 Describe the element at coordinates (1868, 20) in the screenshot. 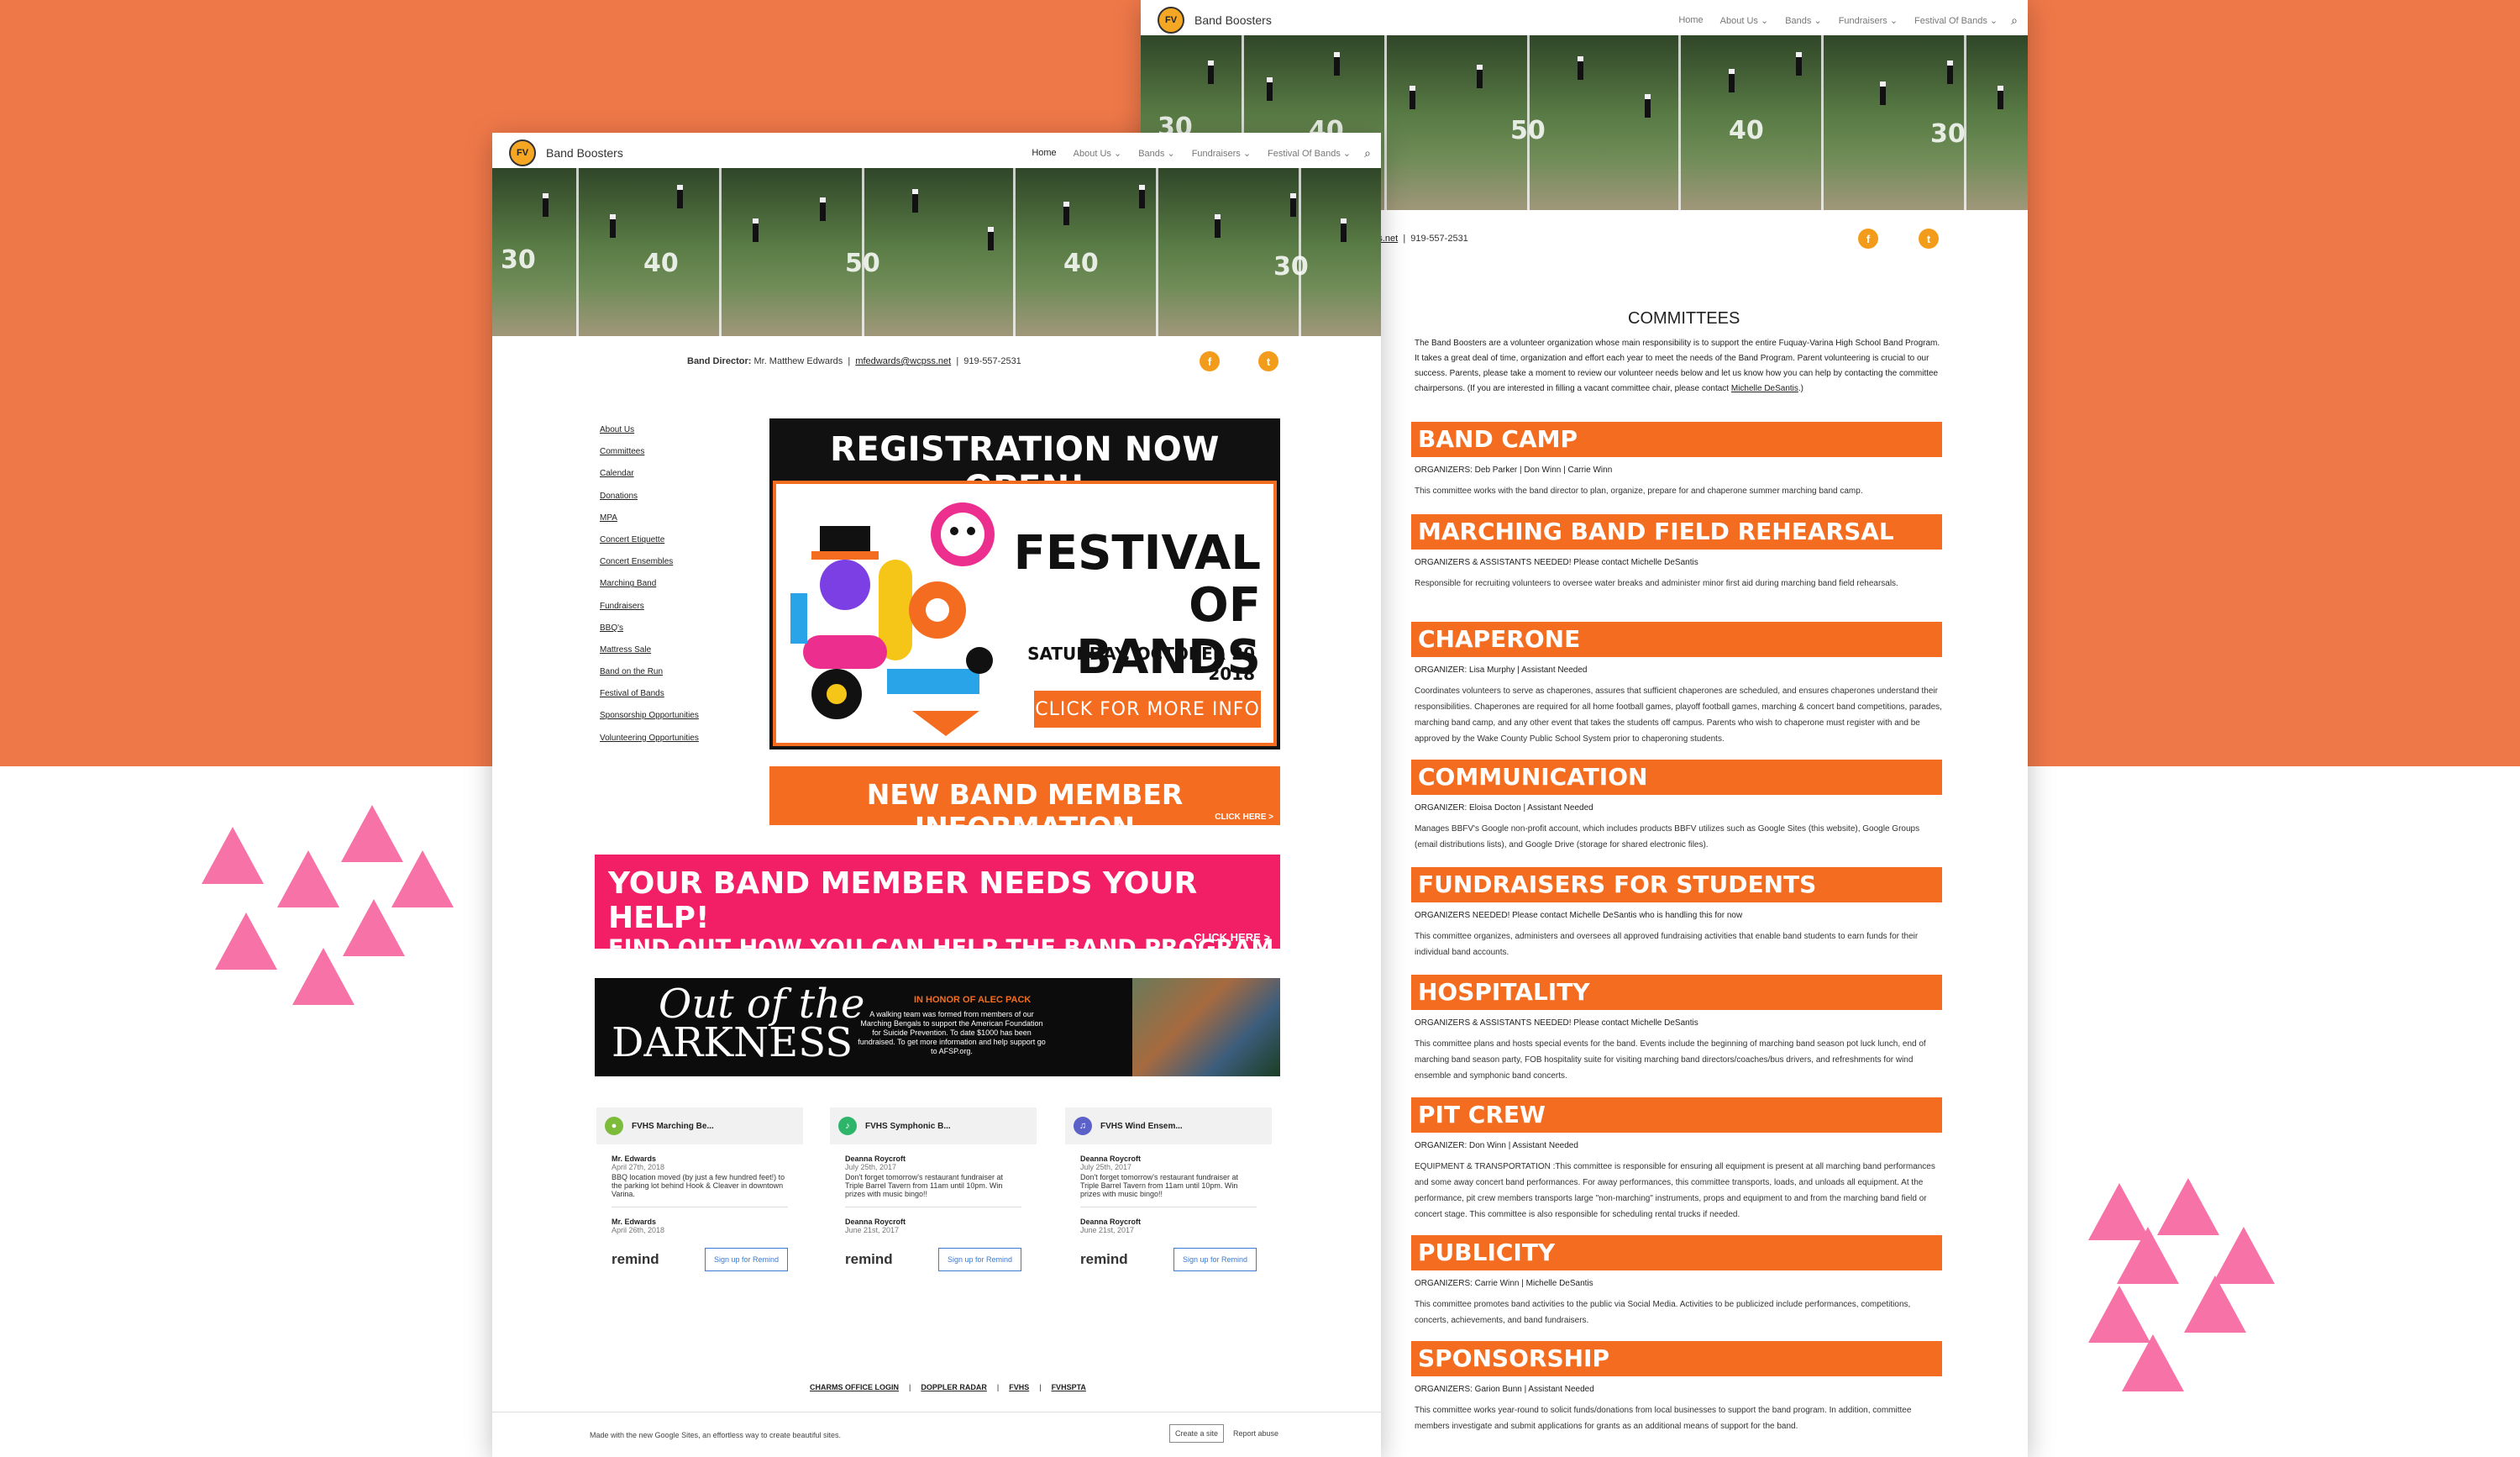

I see `nav-fundraisers: Fundraisers ⌄` at that location.